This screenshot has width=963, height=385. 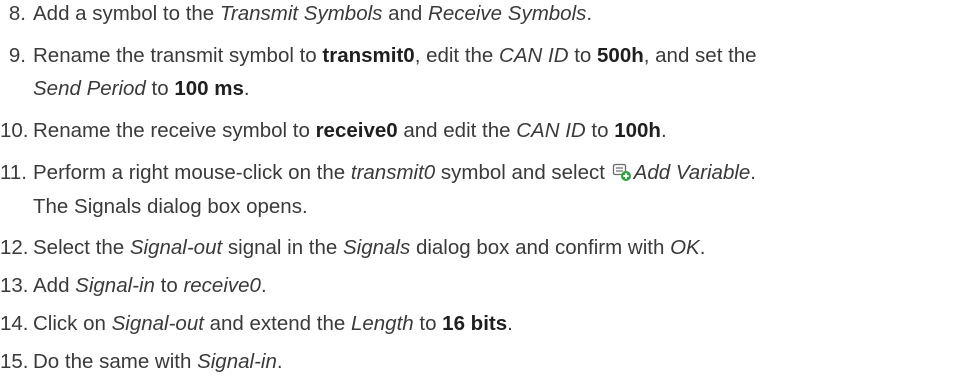 I want to click on step-9-continuation: Send Period to 100 ms., so click(x=141, y=88).